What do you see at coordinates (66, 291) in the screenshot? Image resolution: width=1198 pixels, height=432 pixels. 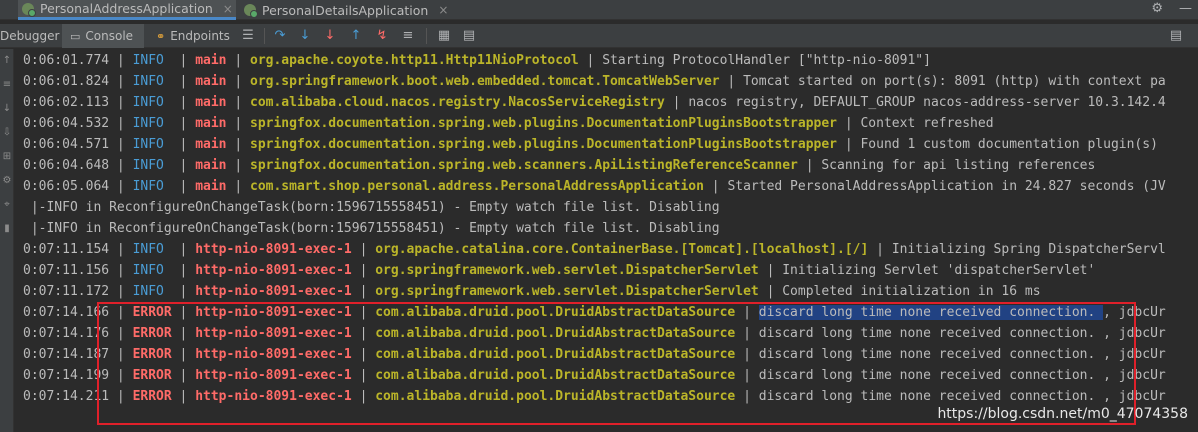 I see `log-time: 0:07:11.172` at bounding box center [66, 291].